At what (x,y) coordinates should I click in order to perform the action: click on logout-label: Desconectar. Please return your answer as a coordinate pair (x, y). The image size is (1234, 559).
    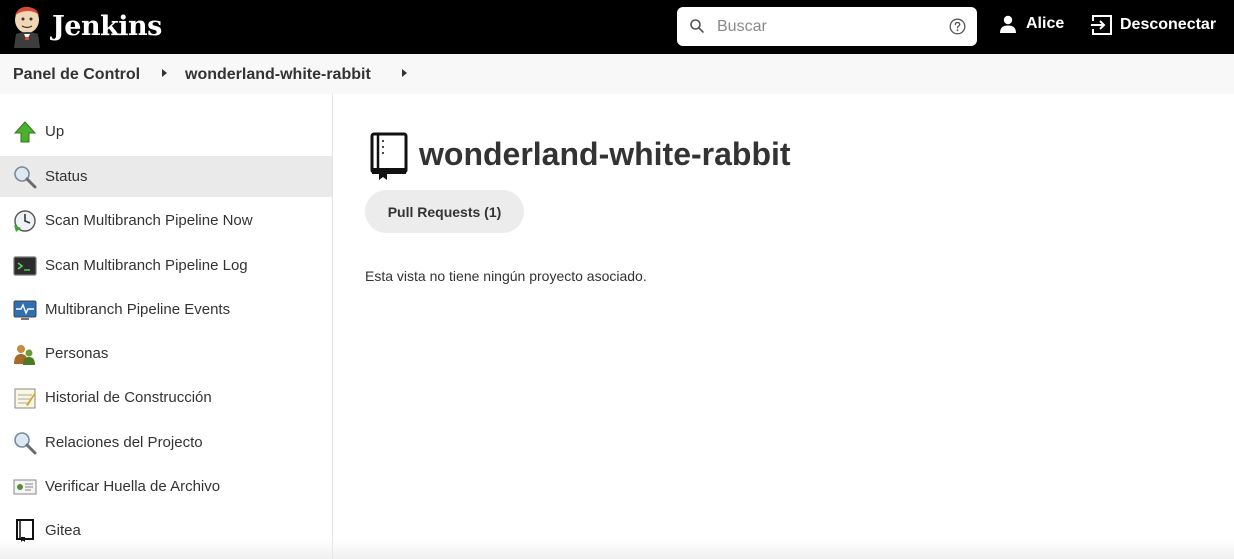
    Looking at the image, I should click on (1168, 24).